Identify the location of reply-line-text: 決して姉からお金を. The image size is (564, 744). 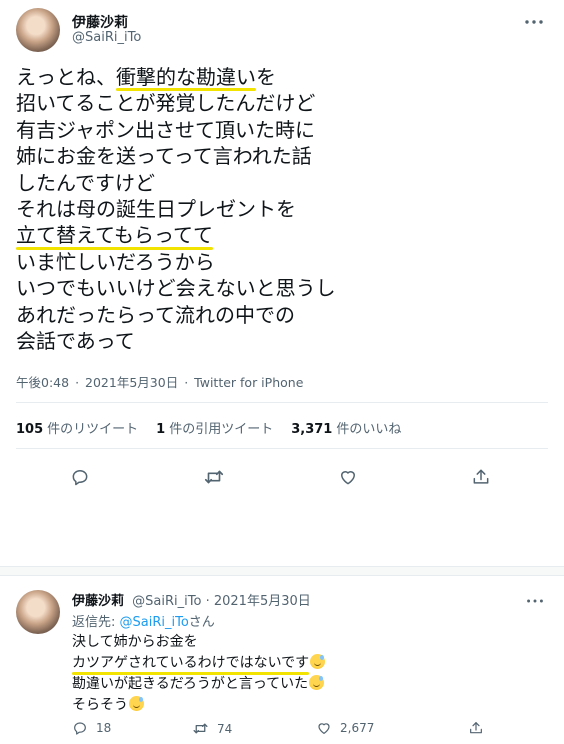
(135, 642).